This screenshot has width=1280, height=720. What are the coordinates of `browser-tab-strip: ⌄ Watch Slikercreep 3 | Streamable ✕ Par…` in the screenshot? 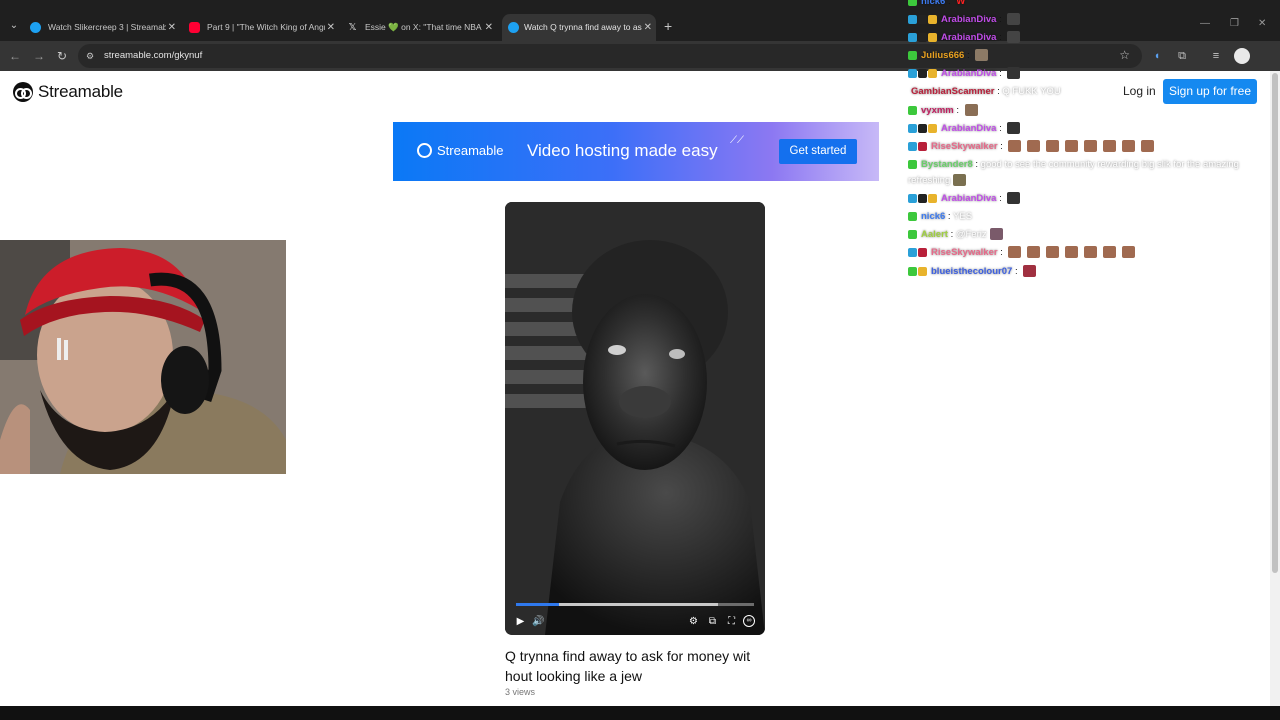 It's located at (640, 20).